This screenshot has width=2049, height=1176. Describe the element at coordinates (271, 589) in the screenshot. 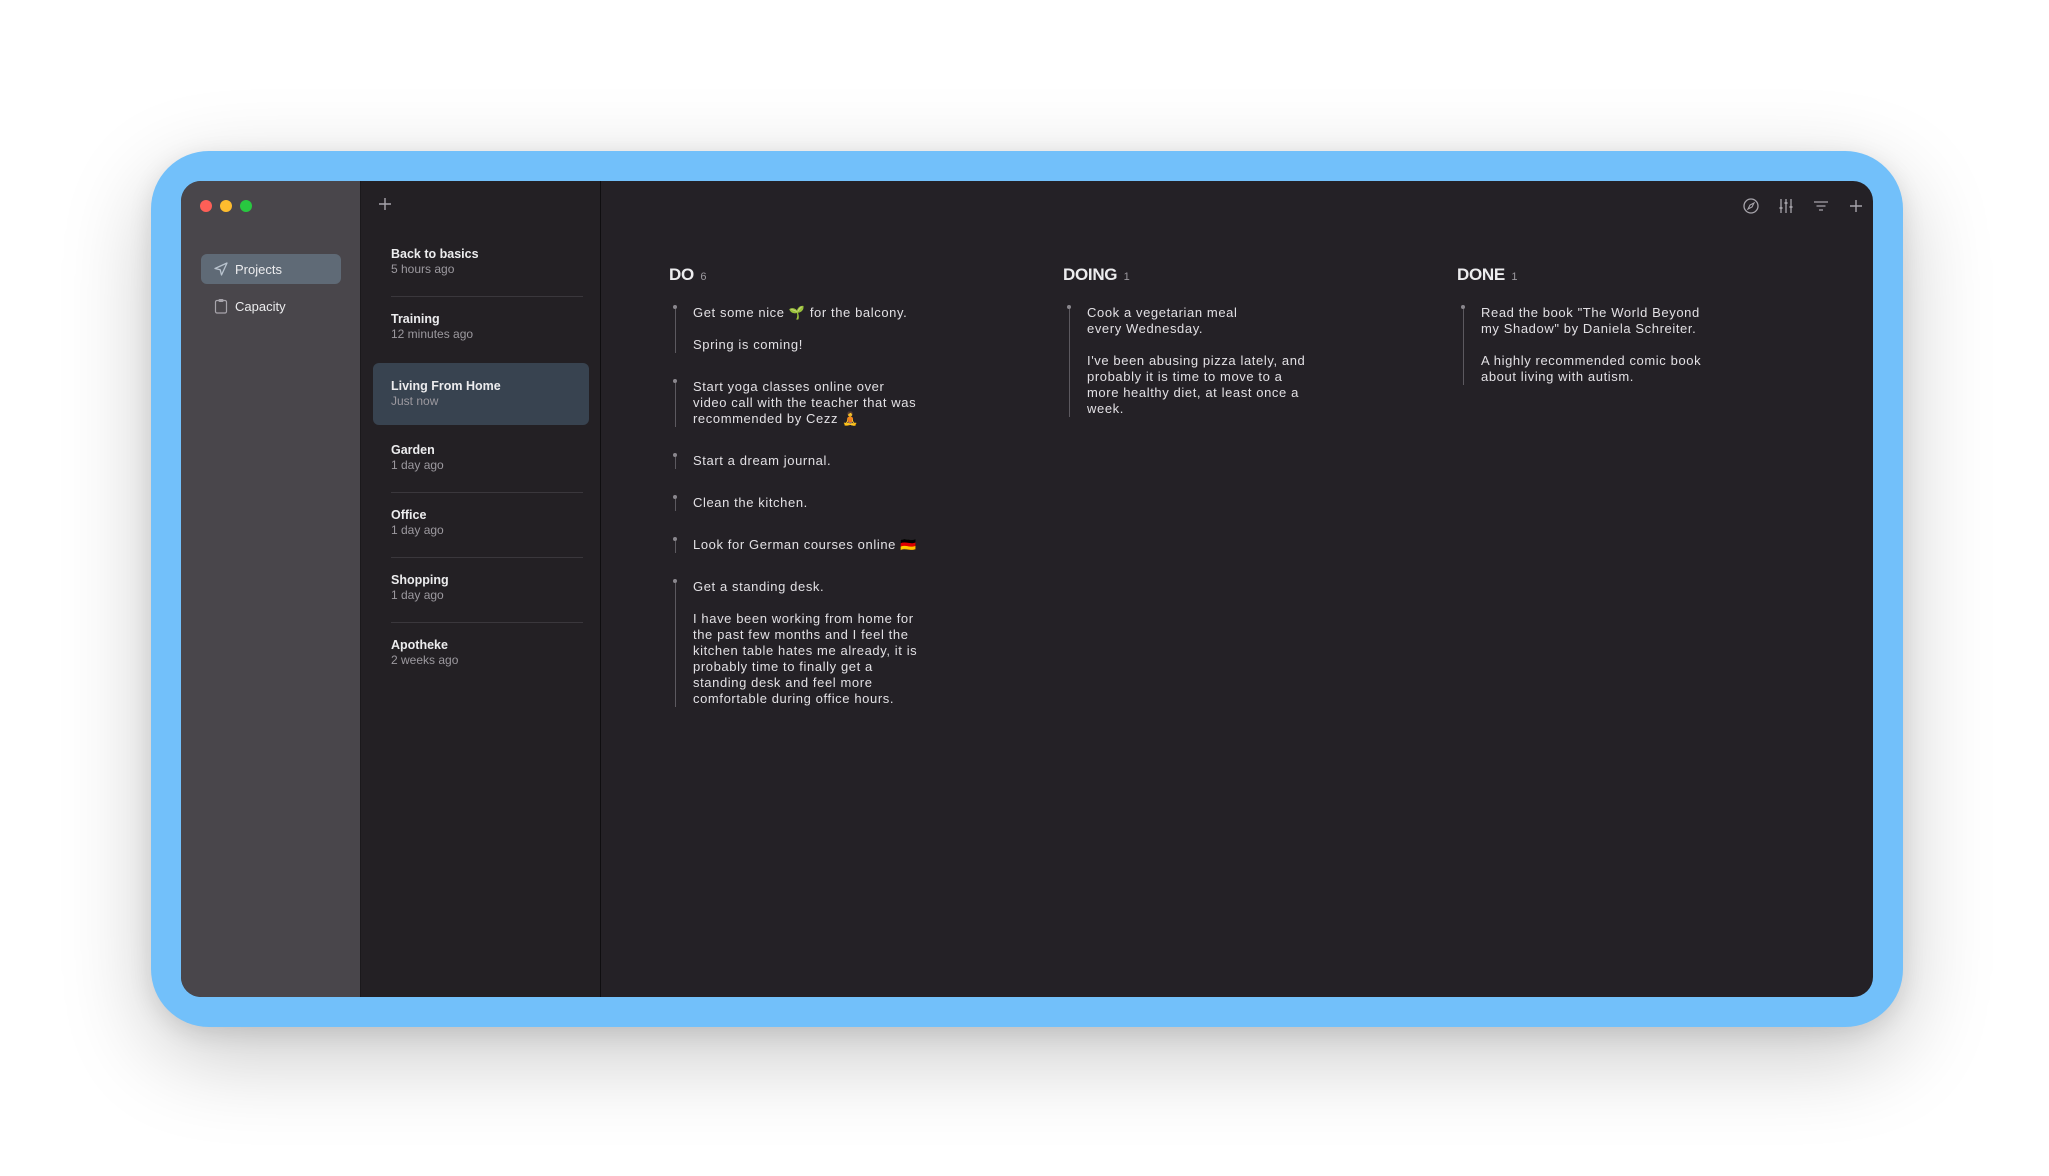

I see `sidebar: Projects Capacity` at that location.